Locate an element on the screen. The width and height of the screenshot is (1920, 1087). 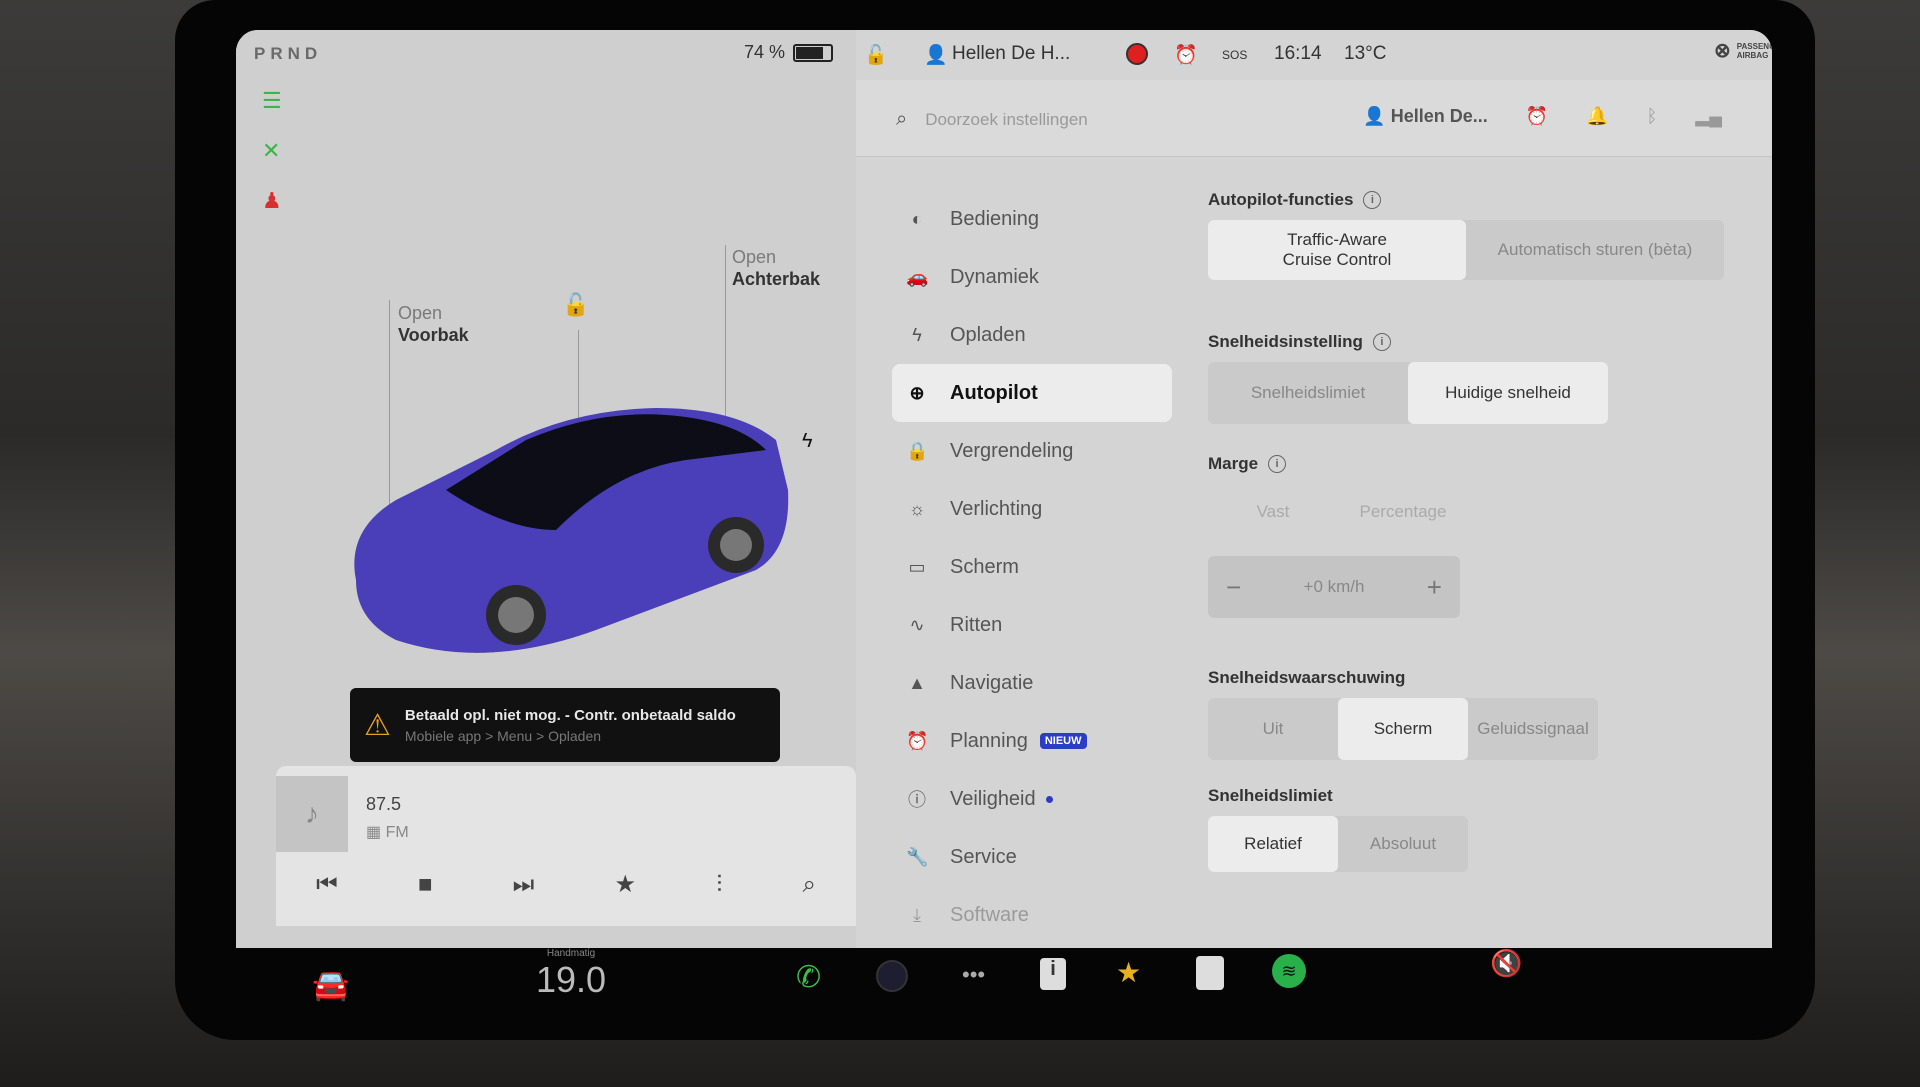
camera-icon is located at coordinates (892, 976).